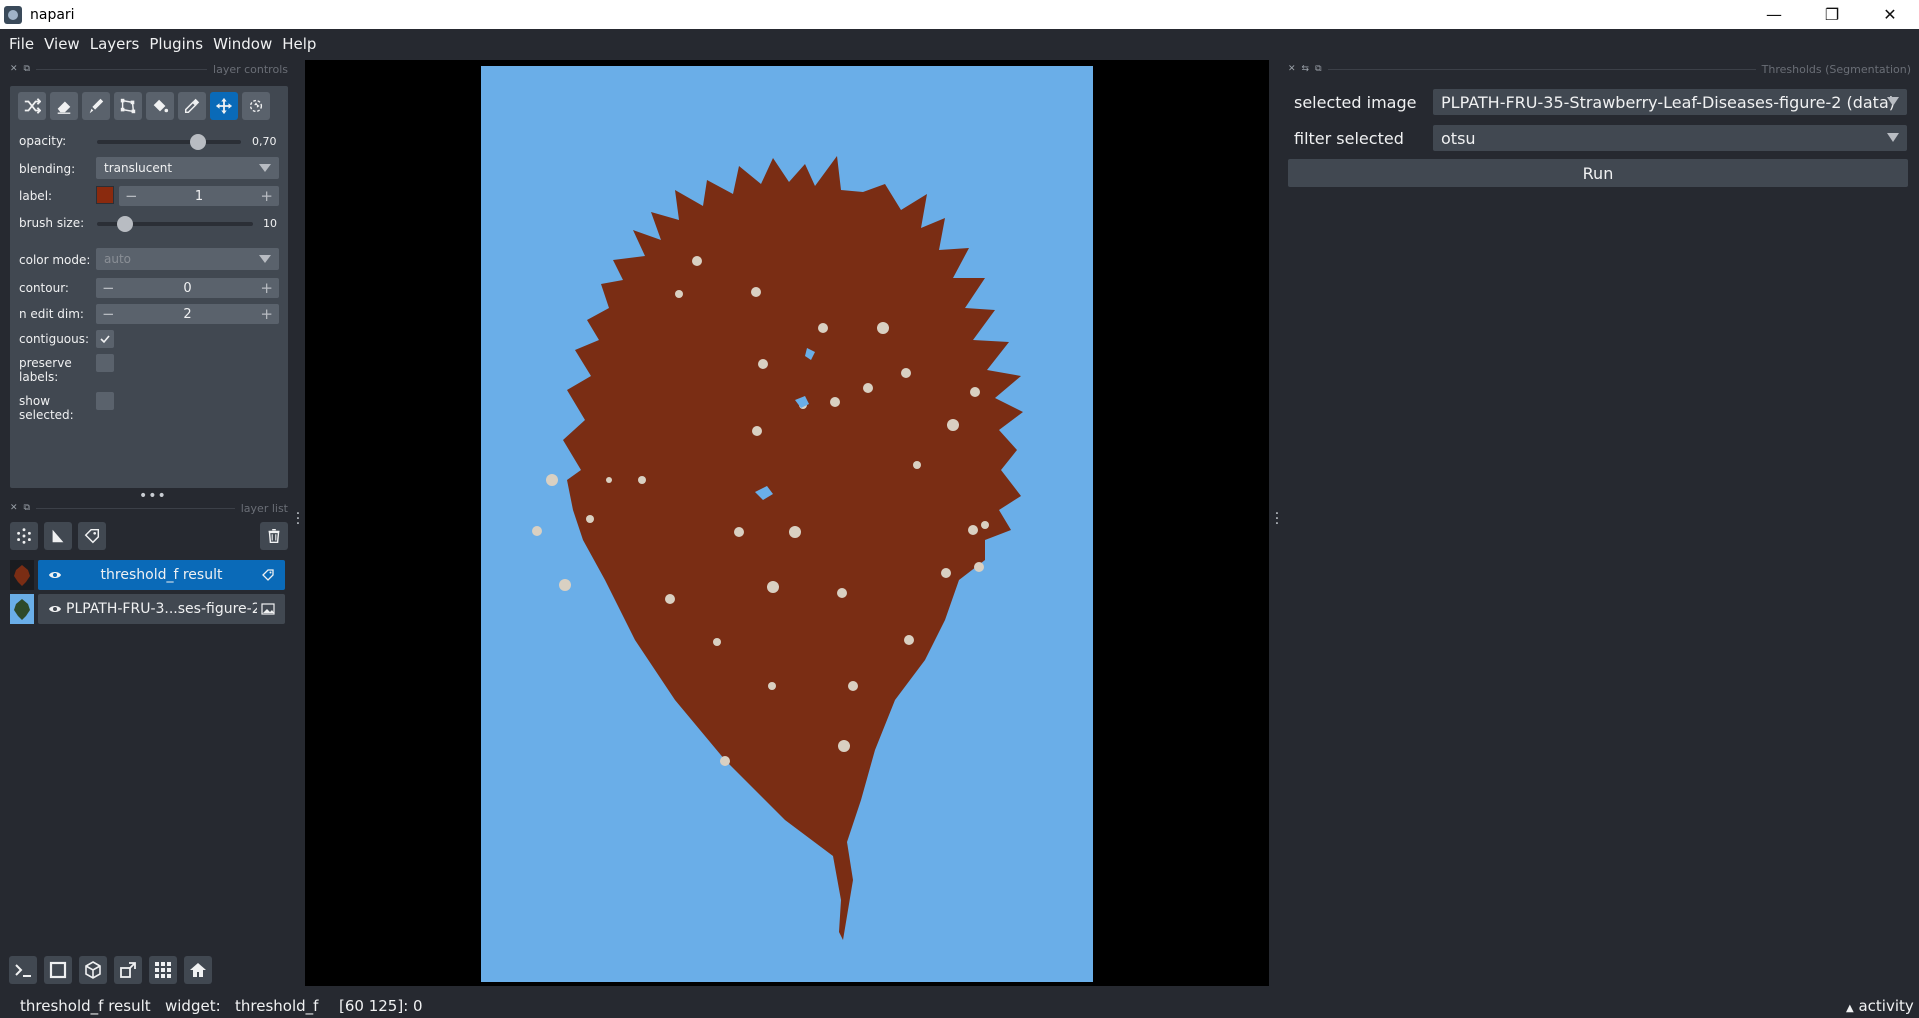 This screenshot has height=1018, width=1919. What do you see at coordinates (149, 508) in the screenshot?
I see `layer-list-header: ✕ ⧉ layer list` at bounding box center [149, 508].